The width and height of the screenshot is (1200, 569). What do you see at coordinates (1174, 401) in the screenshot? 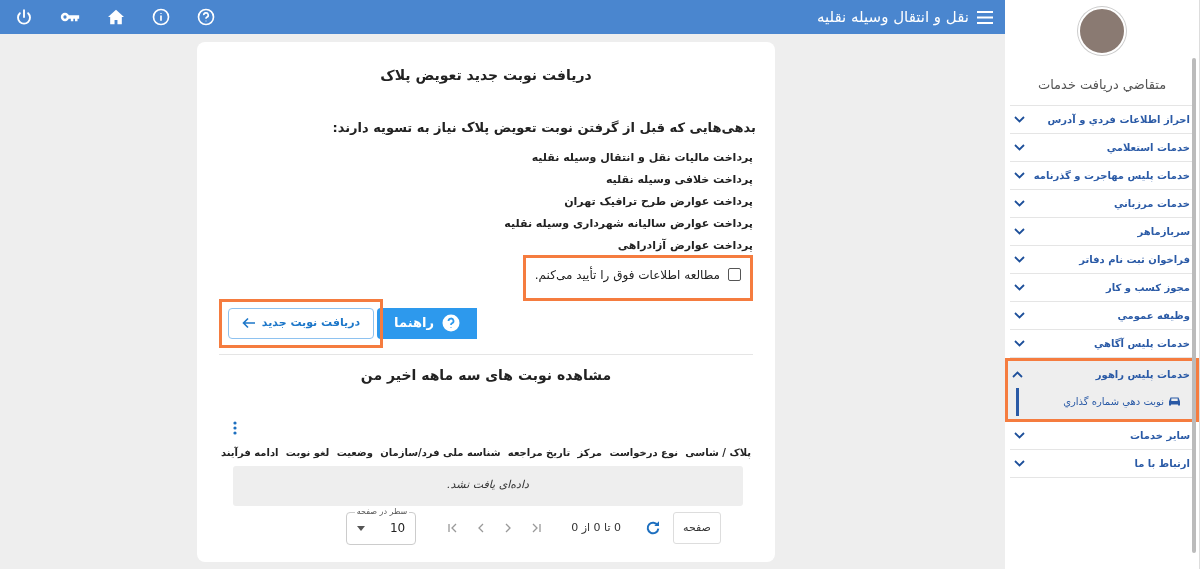
I see `car-icon` at bounding box center [1174, 401].